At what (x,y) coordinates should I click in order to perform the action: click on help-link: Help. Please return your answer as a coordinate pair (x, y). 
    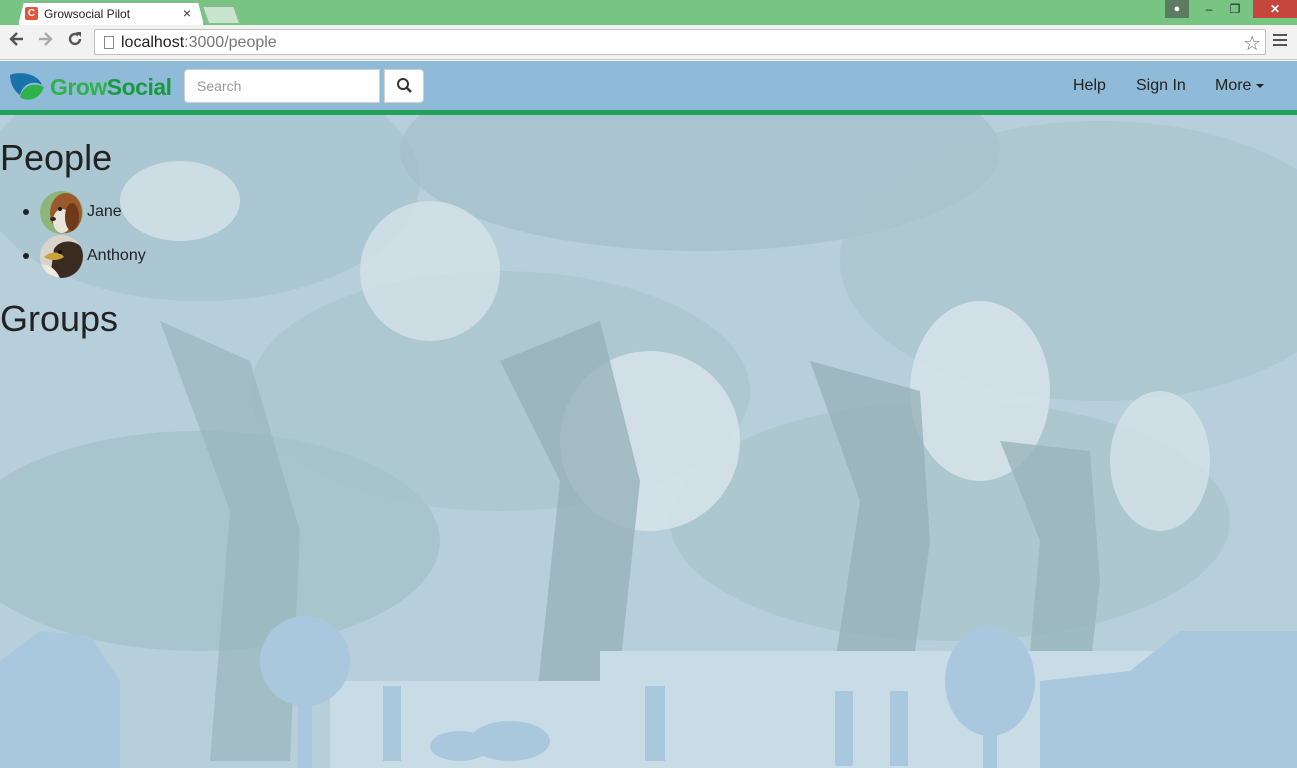
    Looking at the image, I should click on (1089, 86).